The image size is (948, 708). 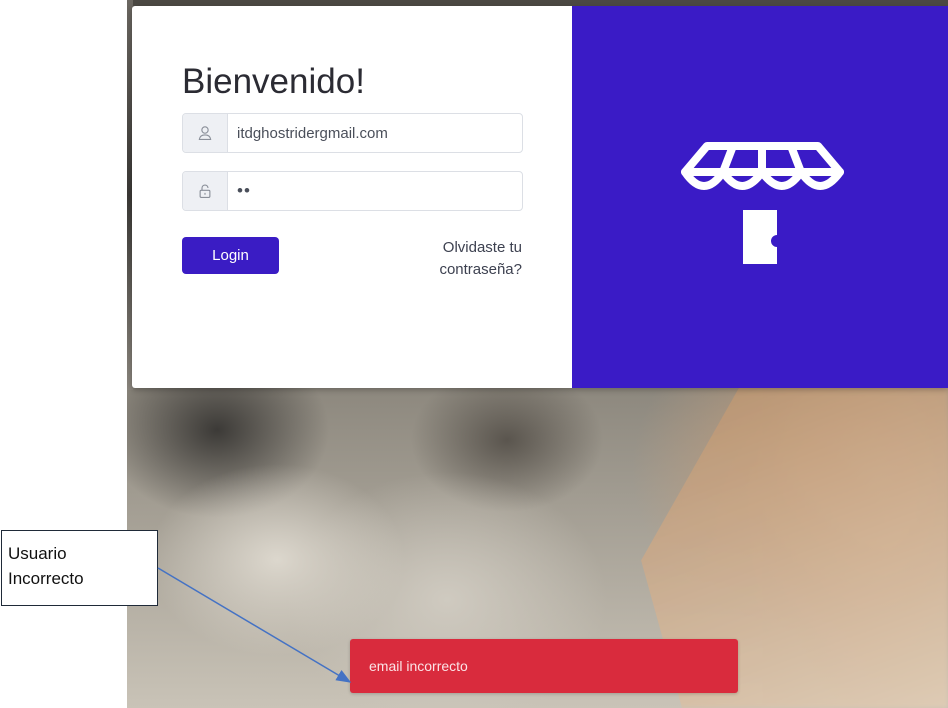 I want to click on storefront-logo, so click(x=762, y=203).